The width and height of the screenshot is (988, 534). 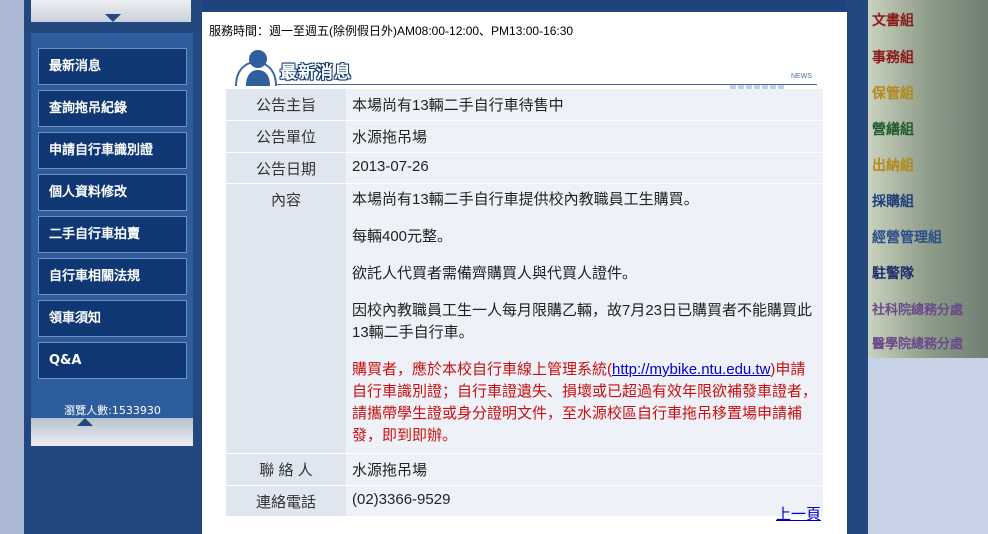 I want to click on sidebar-item-qa: Q&A, so click(x=112, y=360).